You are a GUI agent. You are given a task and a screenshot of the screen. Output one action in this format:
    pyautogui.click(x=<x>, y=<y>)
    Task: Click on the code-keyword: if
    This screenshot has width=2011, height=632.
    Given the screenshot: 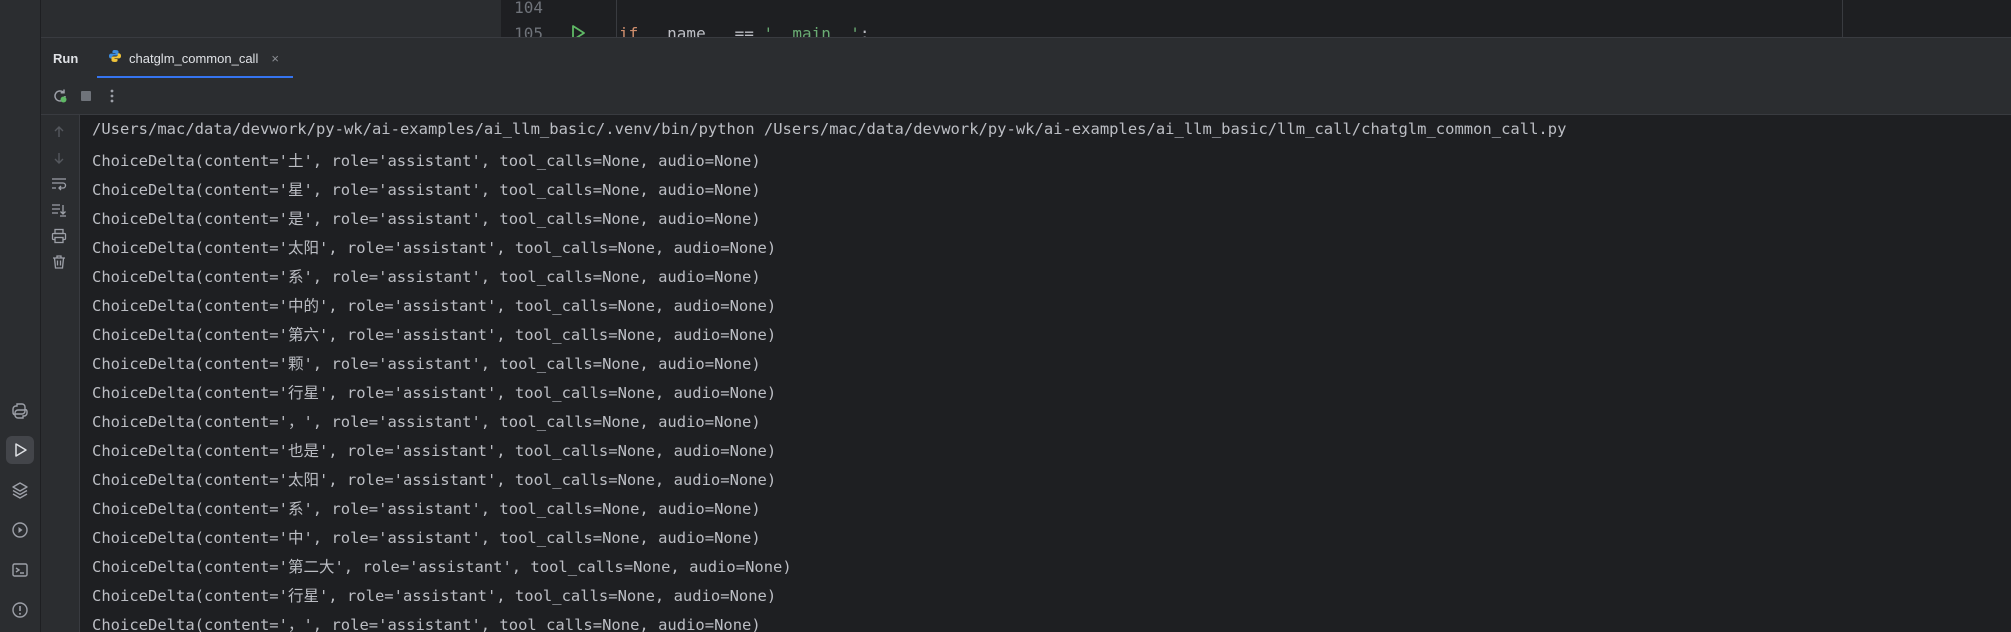 What is the action you would take?
    pyautogui.click(x=629, y=30)
    